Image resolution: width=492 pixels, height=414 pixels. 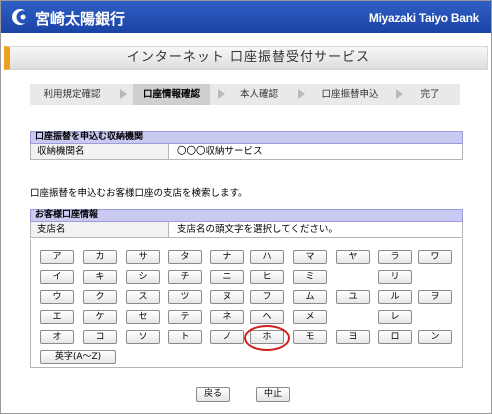 What do you see at coordinates (435, 337) in the screenshot?
I see `kana-button: ン` at bounding box center [435, 337].